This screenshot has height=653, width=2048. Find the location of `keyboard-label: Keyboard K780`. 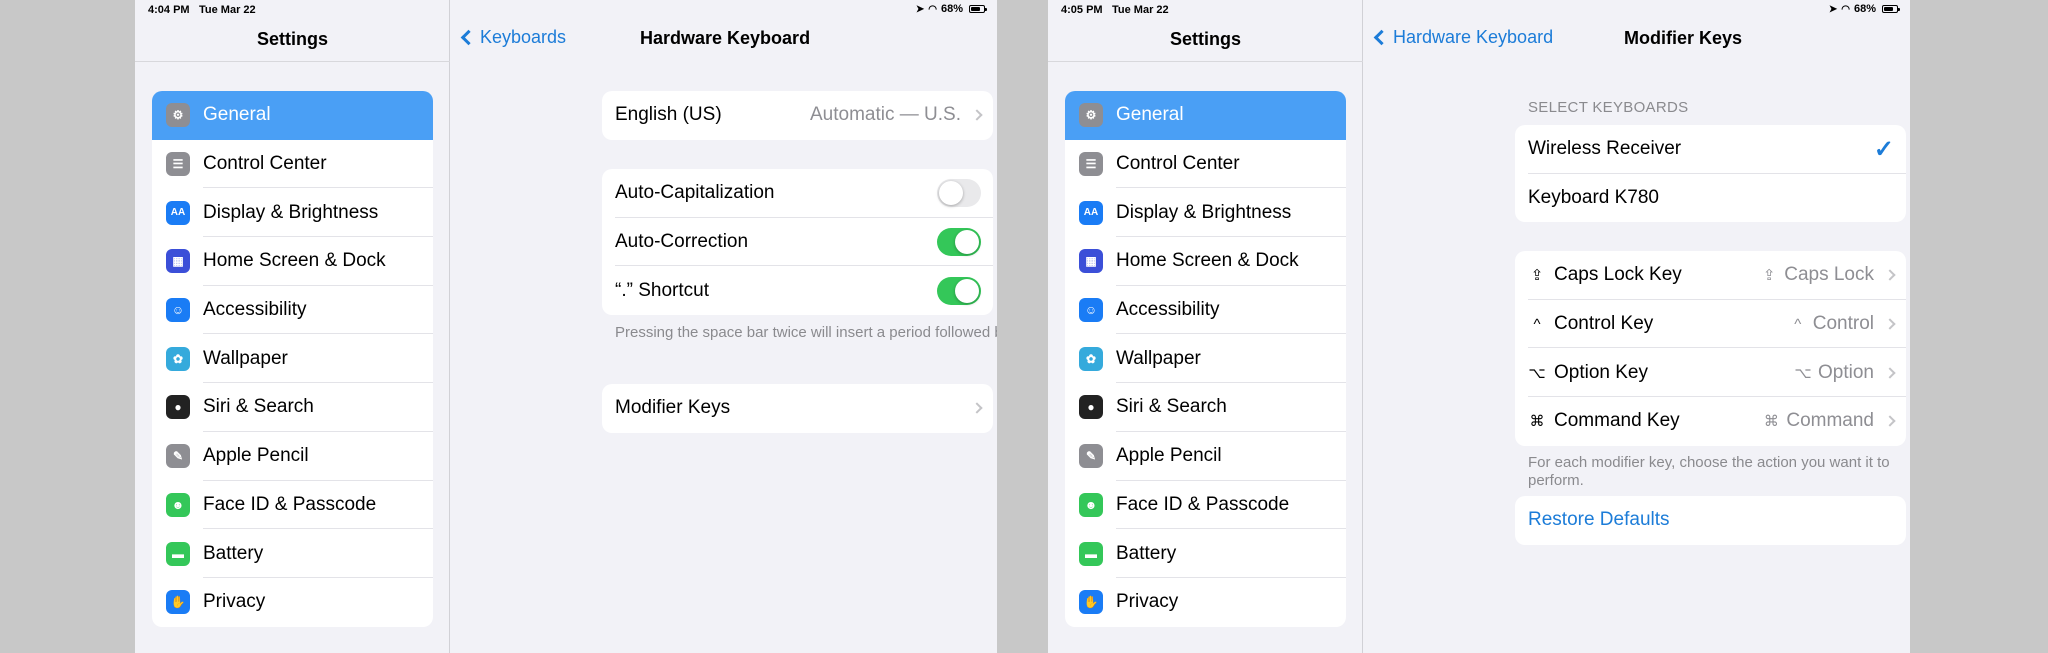

keyboard-label: Keyboard K780 is located at coordinates (1593, 198).